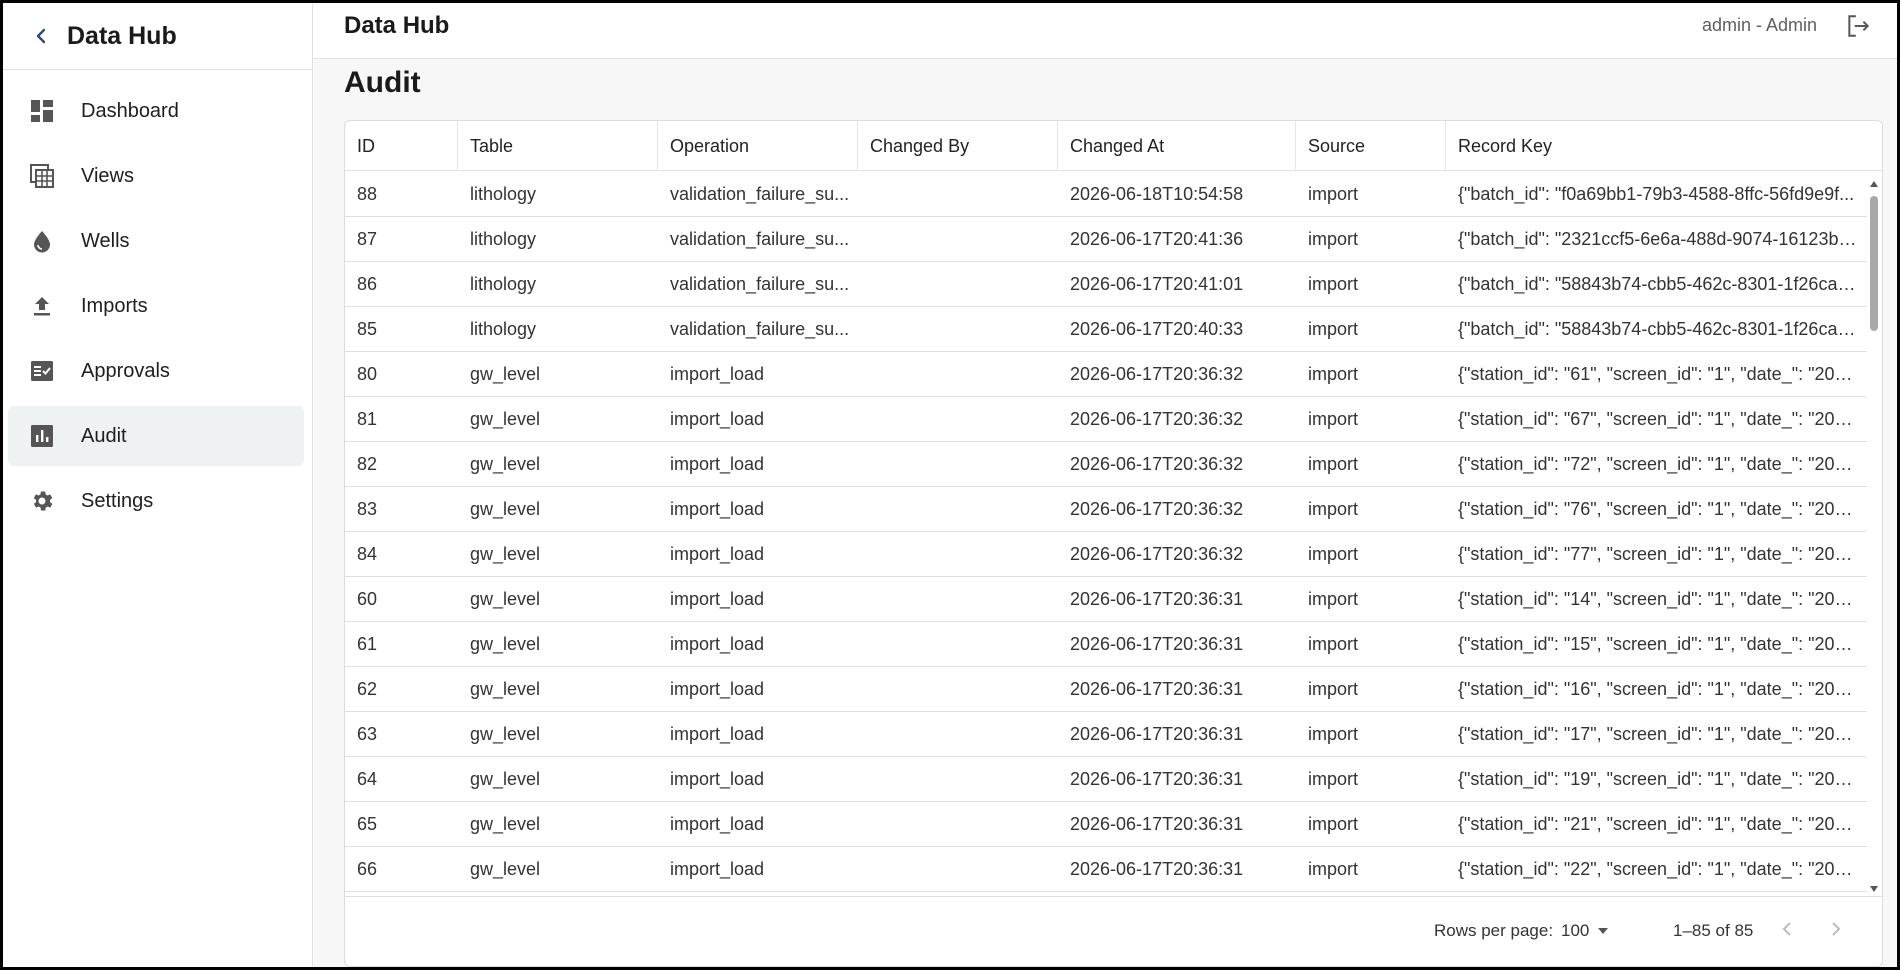 This screenshot has width=1900, height=970. Describe the element at coordinates (401, 689) in the screenshot. I see `cell-id: 62` at that location.